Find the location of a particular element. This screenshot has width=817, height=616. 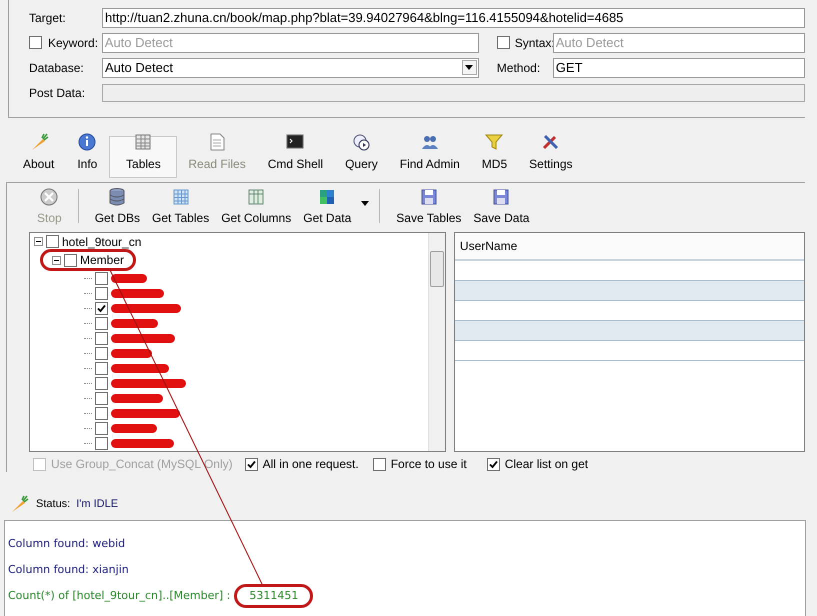

toolbar-tab: About is located at coordinates (39, 157).